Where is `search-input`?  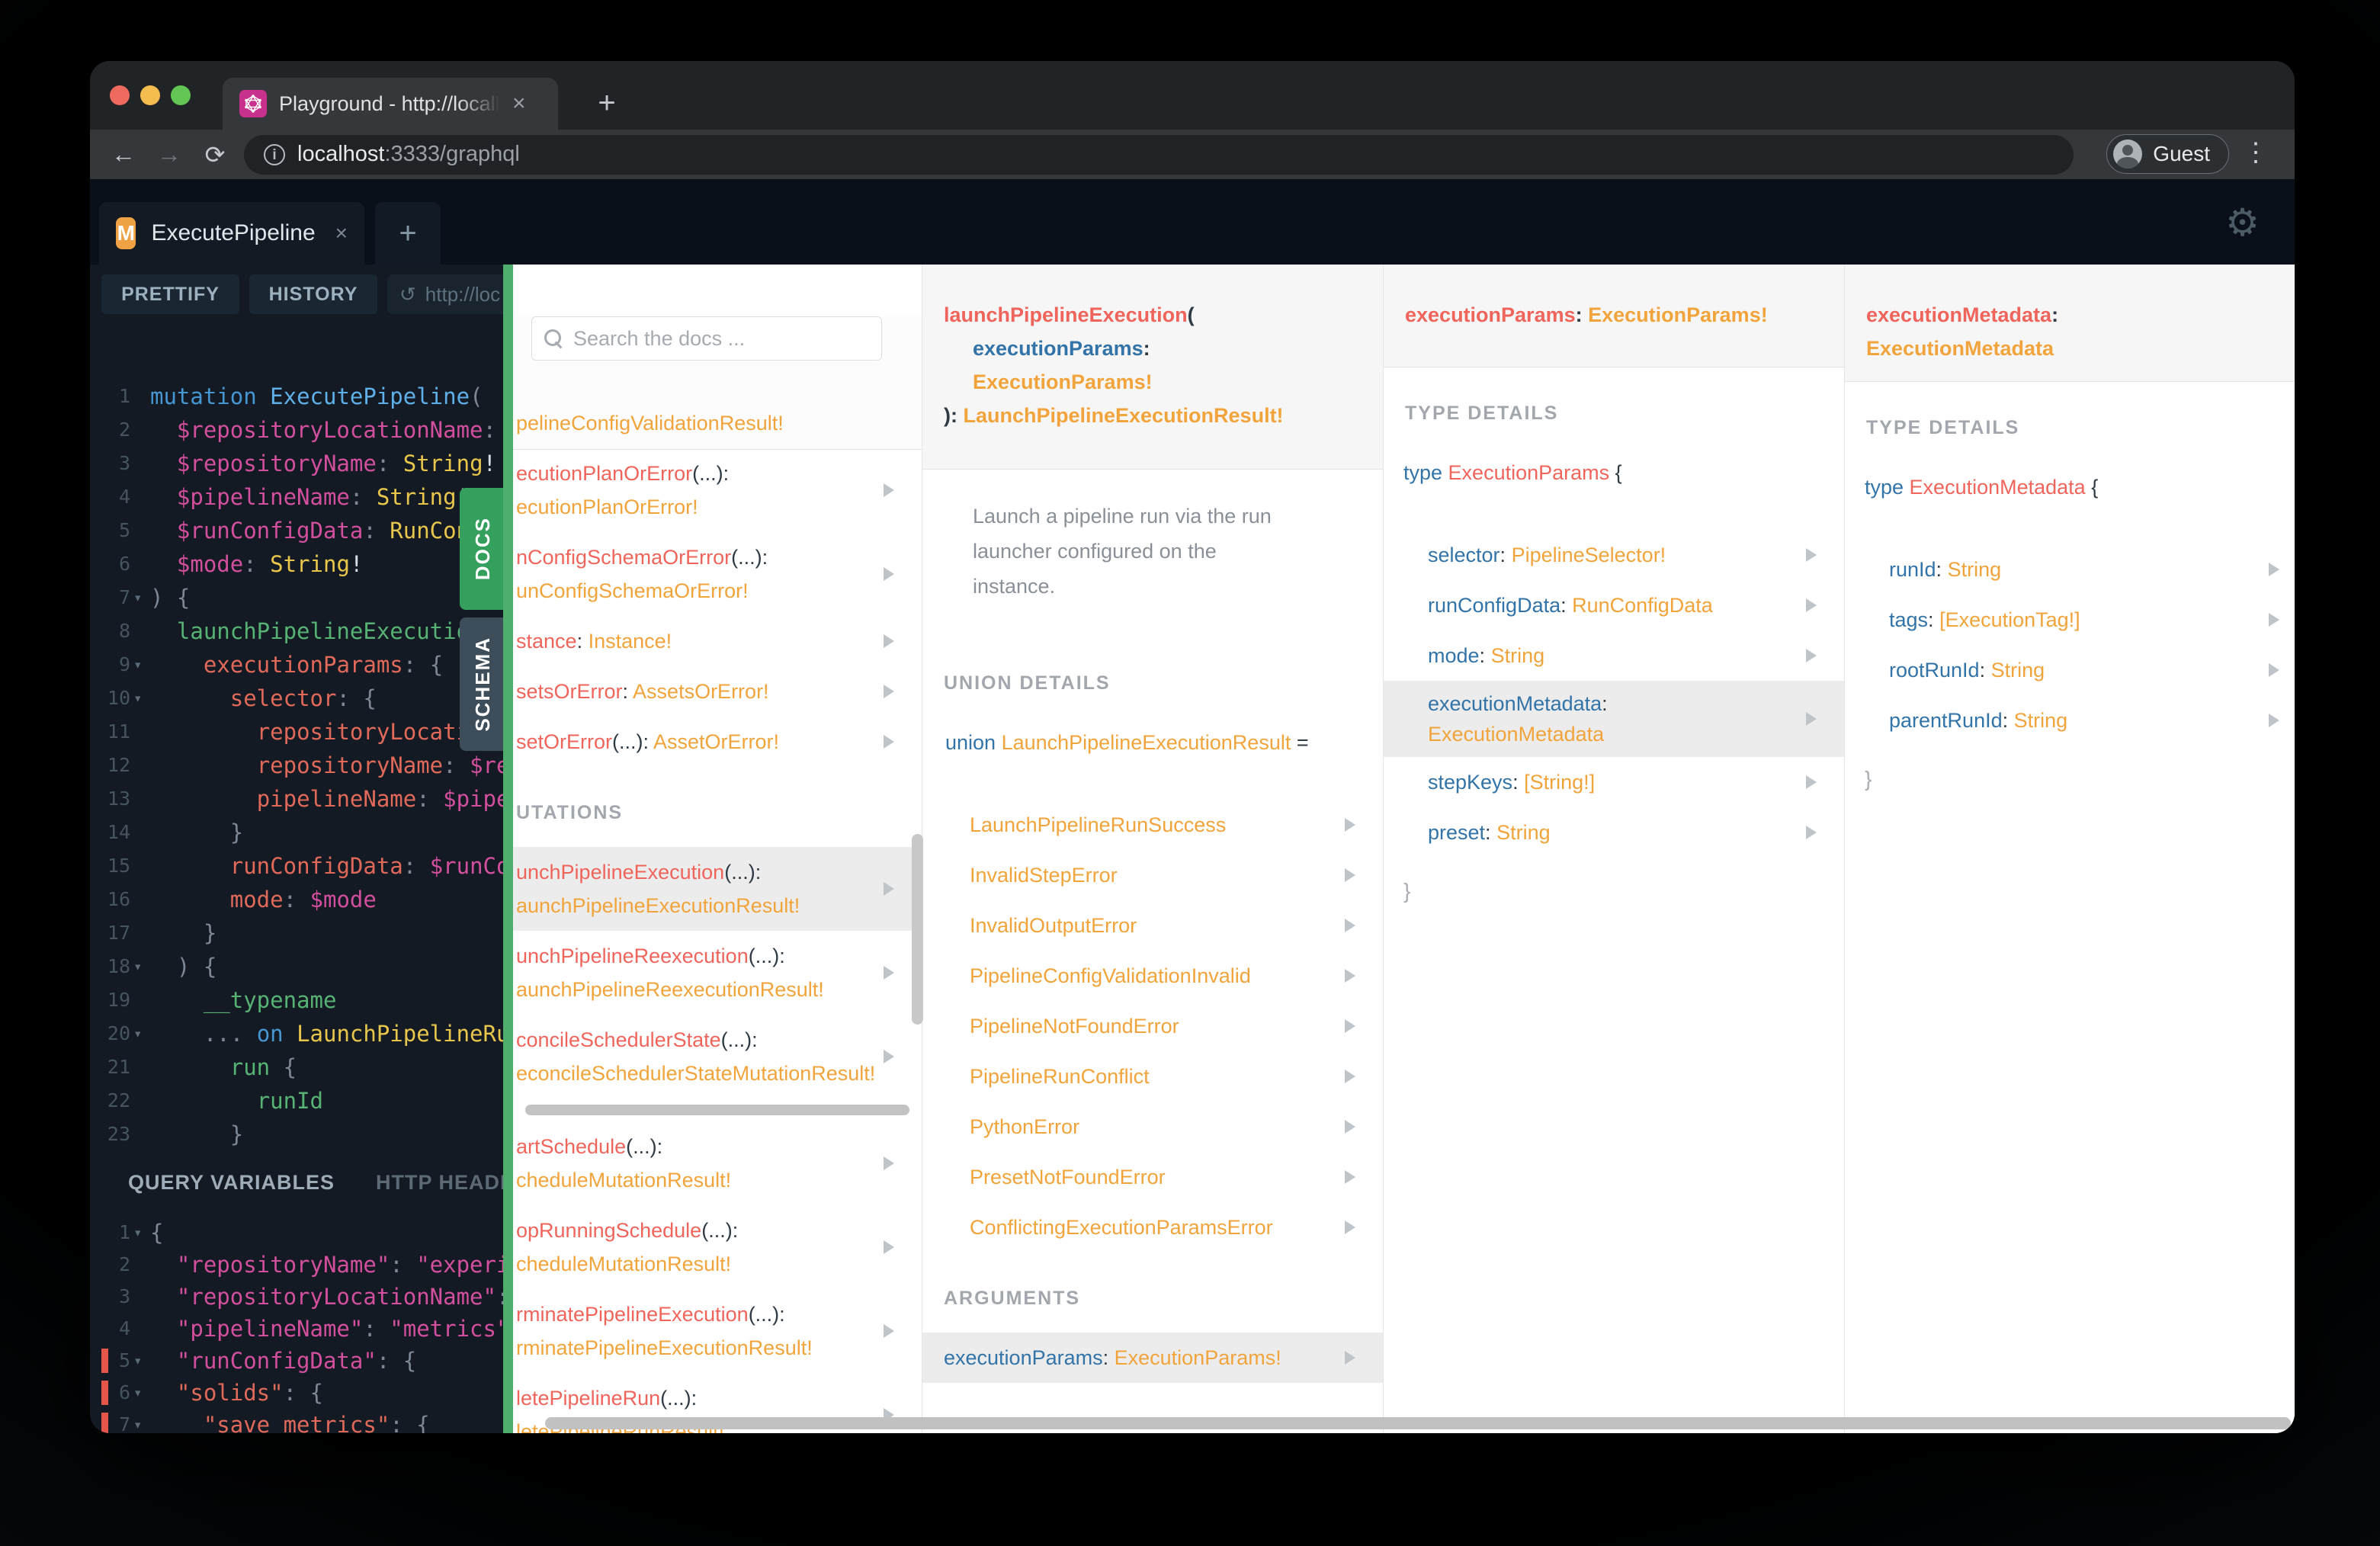
search-input is located at coordinates (718, 338).